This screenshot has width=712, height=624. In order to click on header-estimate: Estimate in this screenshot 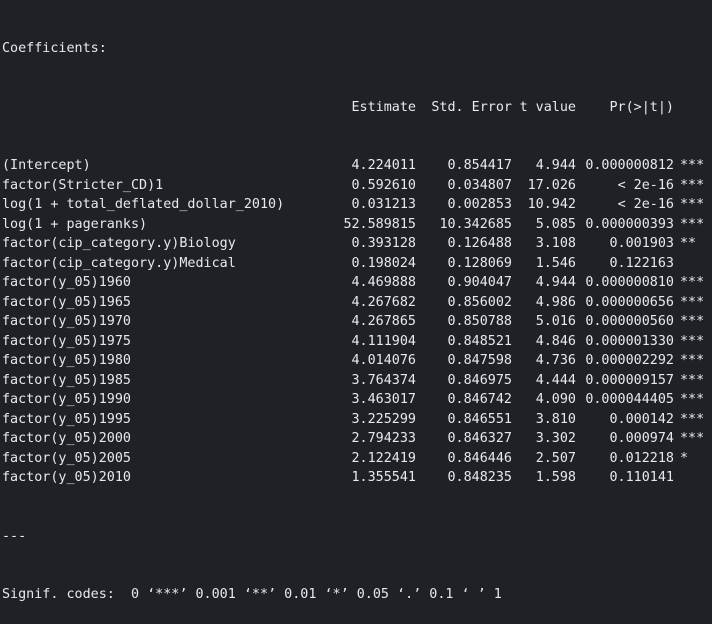, I will do `click(384, 107)`.